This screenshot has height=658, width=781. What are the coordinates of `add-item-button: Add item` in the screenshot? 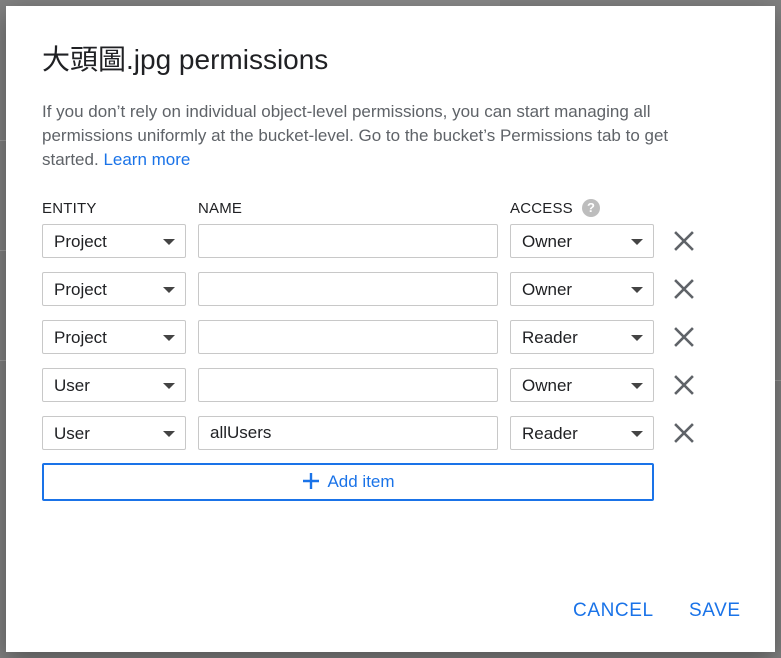 It's located at (348, 482).